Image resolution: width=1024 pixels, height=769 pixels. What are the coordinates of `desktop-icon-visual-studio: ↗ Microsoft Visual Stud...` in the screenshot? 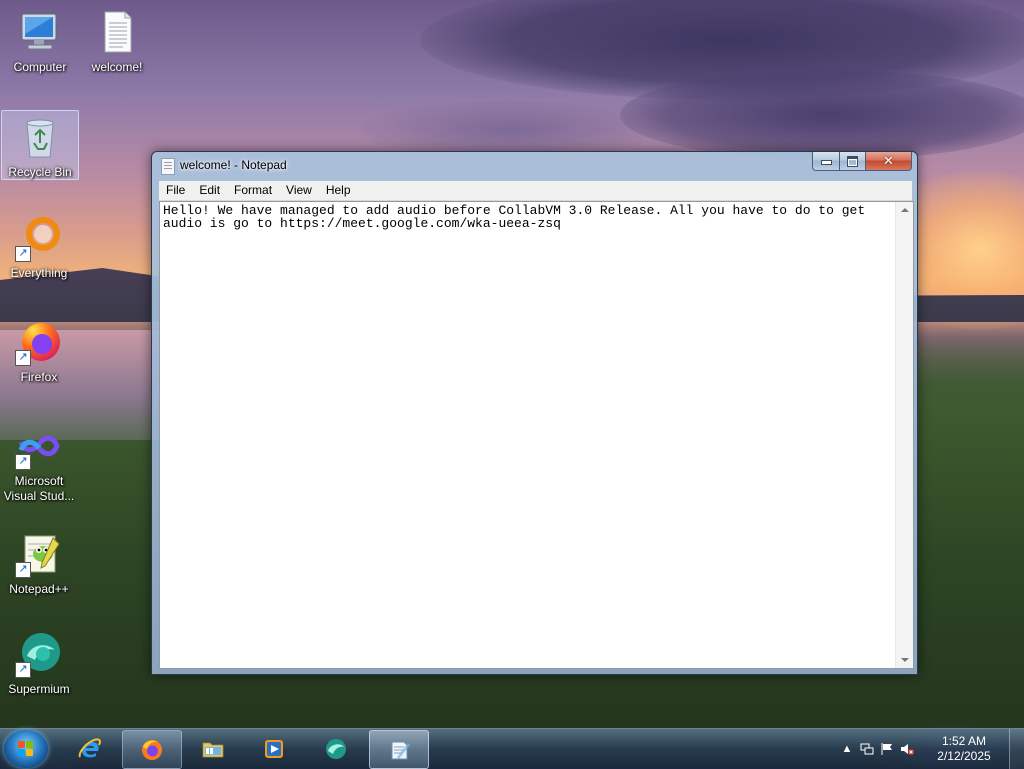 It's located at (39, 463).